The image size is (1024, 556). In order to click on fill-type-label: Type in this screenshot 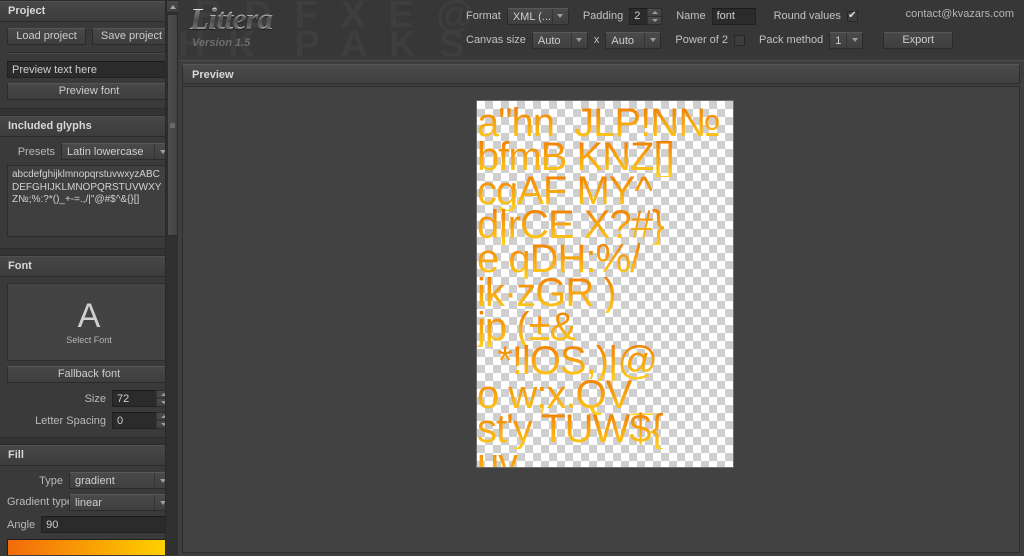, I will do `click(51, 480)`.